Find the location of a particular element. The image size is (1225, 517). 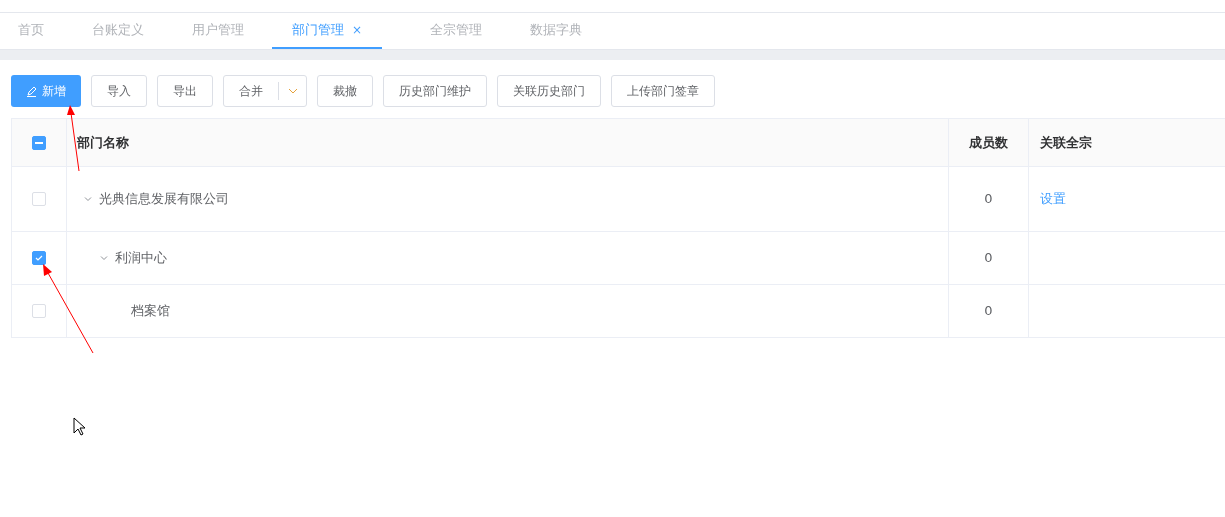

column-header: 成员数 is located at coordinates (988, 142).